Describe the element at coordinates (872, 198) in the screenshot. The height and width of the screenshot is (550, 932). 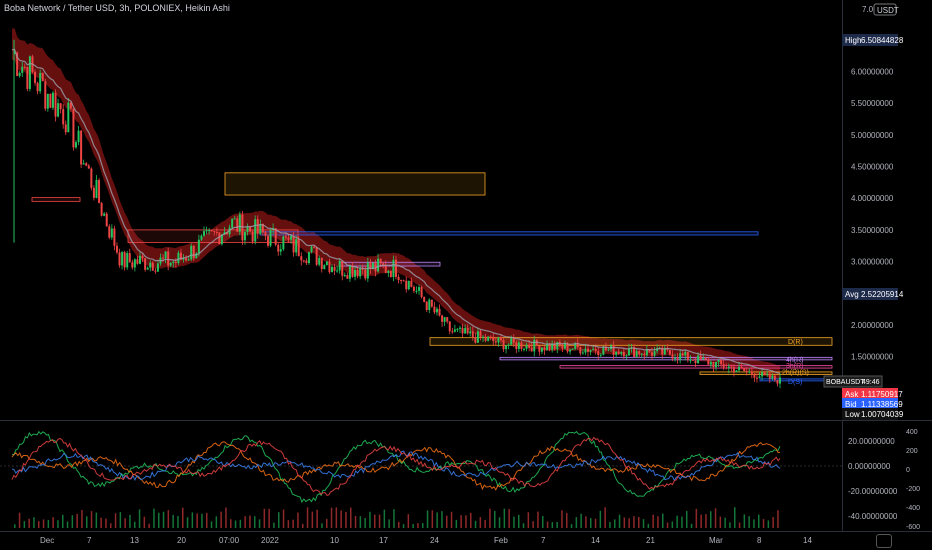
I see `price-tick-label: 4.00000000` at that location.